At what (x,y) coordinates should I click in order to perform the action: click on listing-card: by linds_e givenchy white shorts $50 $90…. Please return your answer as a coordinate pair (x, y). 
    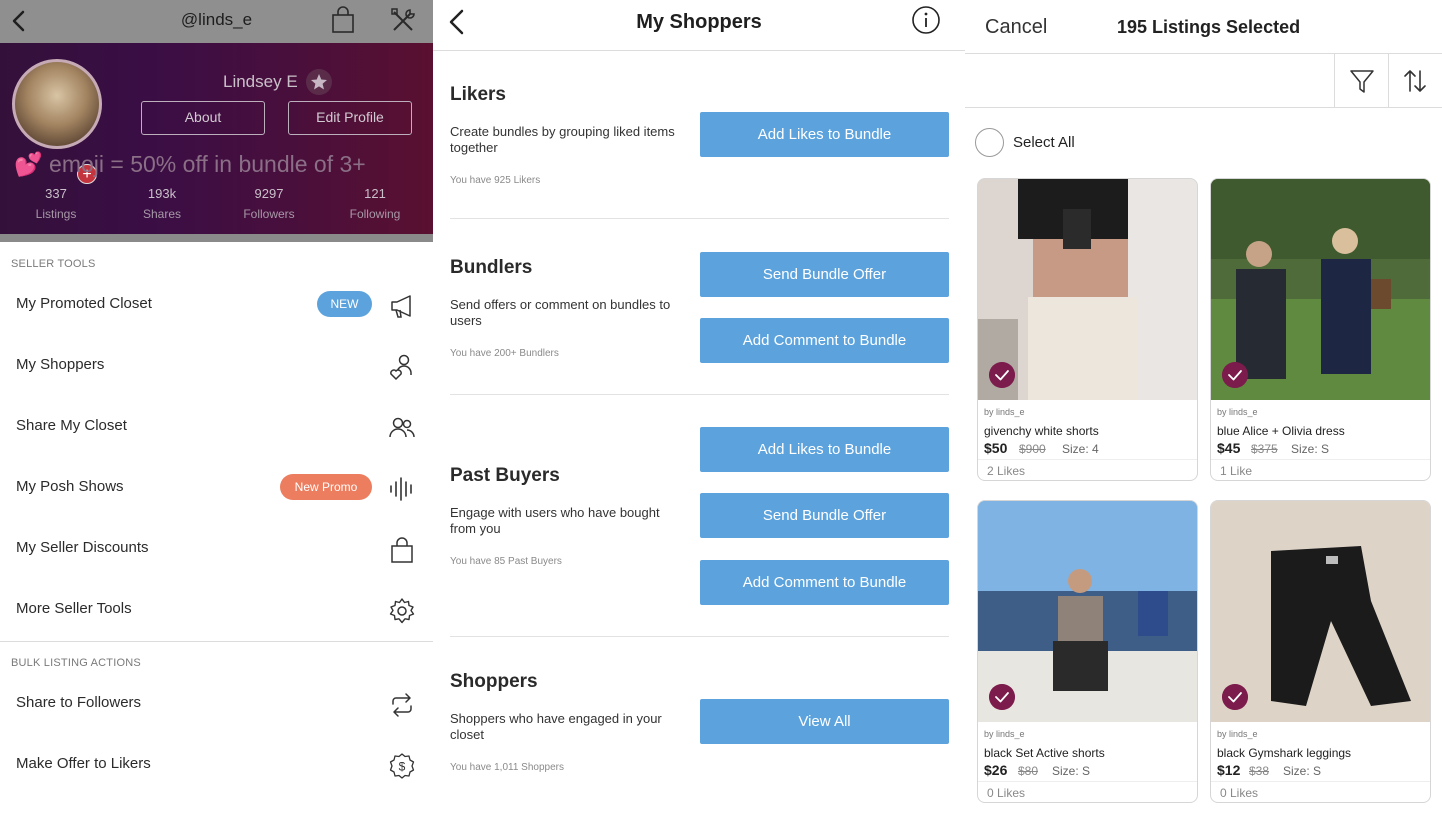
    Looking at the image, I should click on (1087, 329).